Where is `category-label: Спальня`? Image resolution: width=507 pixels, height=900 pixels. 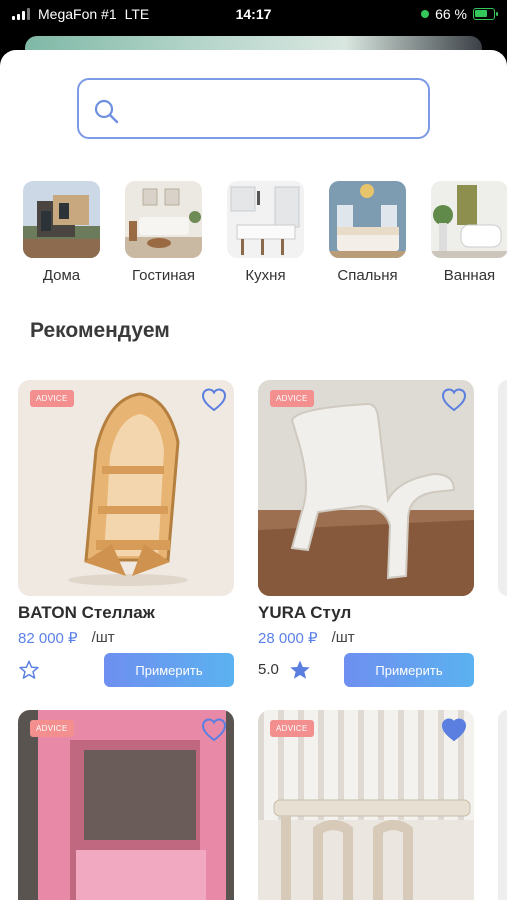 category-label: Спальня is located at coordinates (367, 275).